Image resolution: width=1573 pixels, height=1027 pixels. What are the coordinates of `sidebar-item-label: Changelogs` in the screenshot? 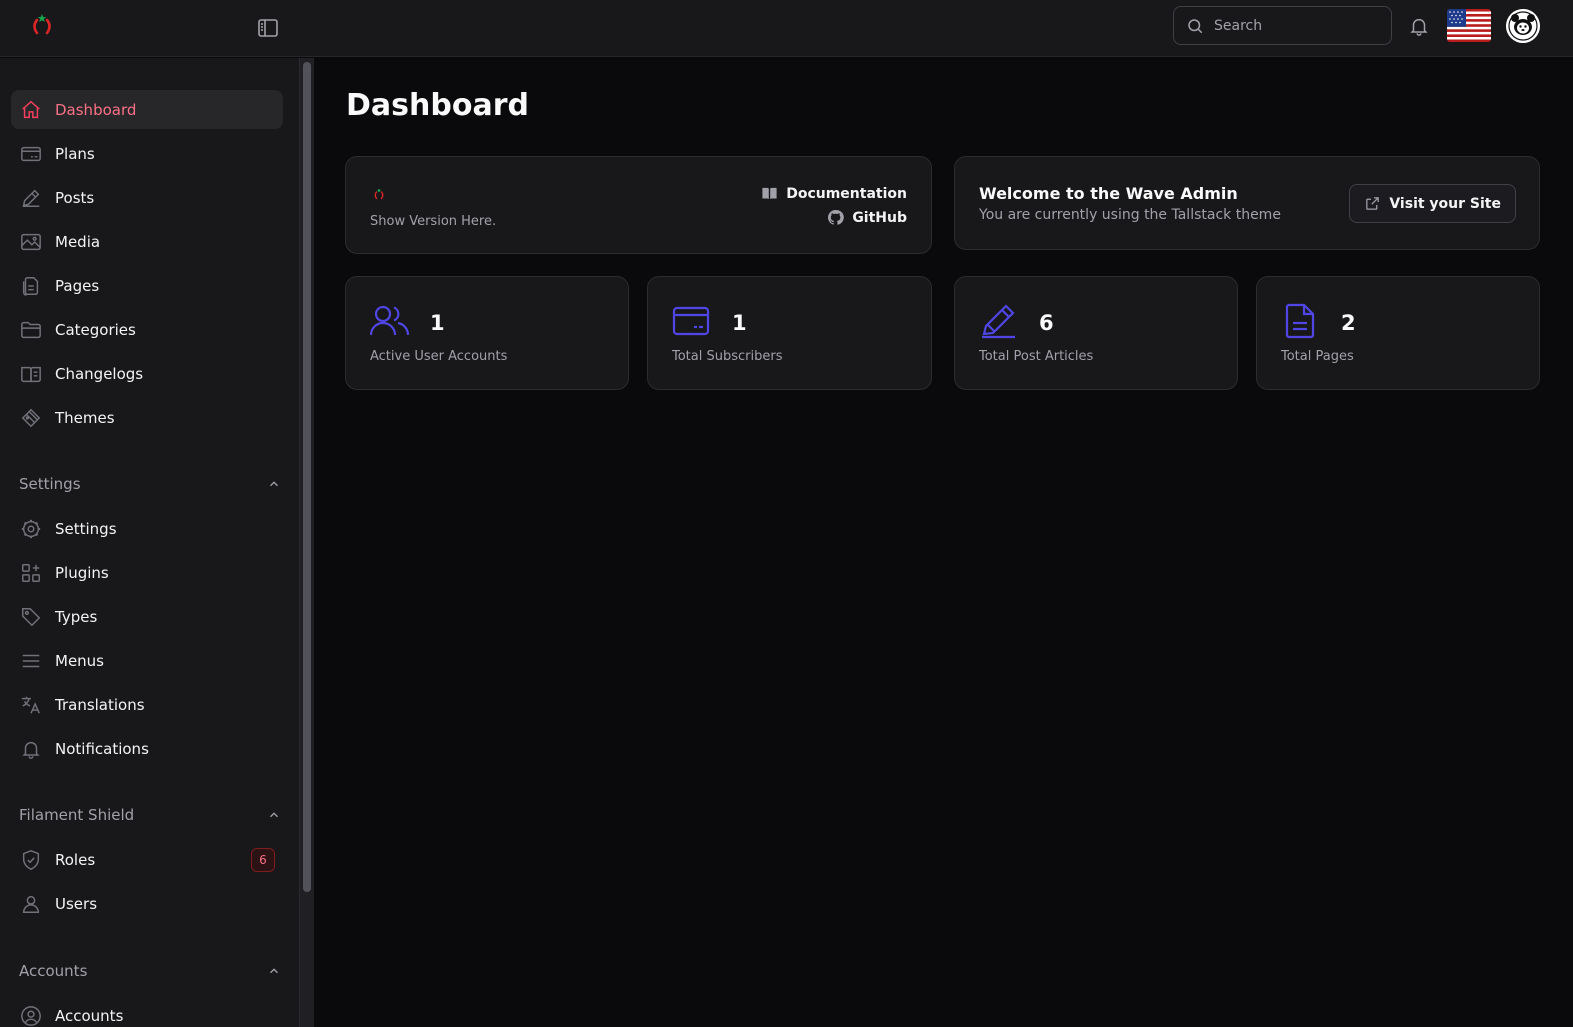 It's located at (99, 373).